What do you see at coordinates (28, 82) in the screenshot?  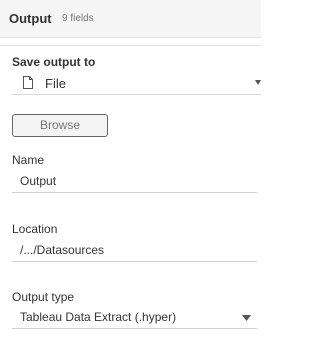 I see `file-icon` at bounding box center [28, 82].